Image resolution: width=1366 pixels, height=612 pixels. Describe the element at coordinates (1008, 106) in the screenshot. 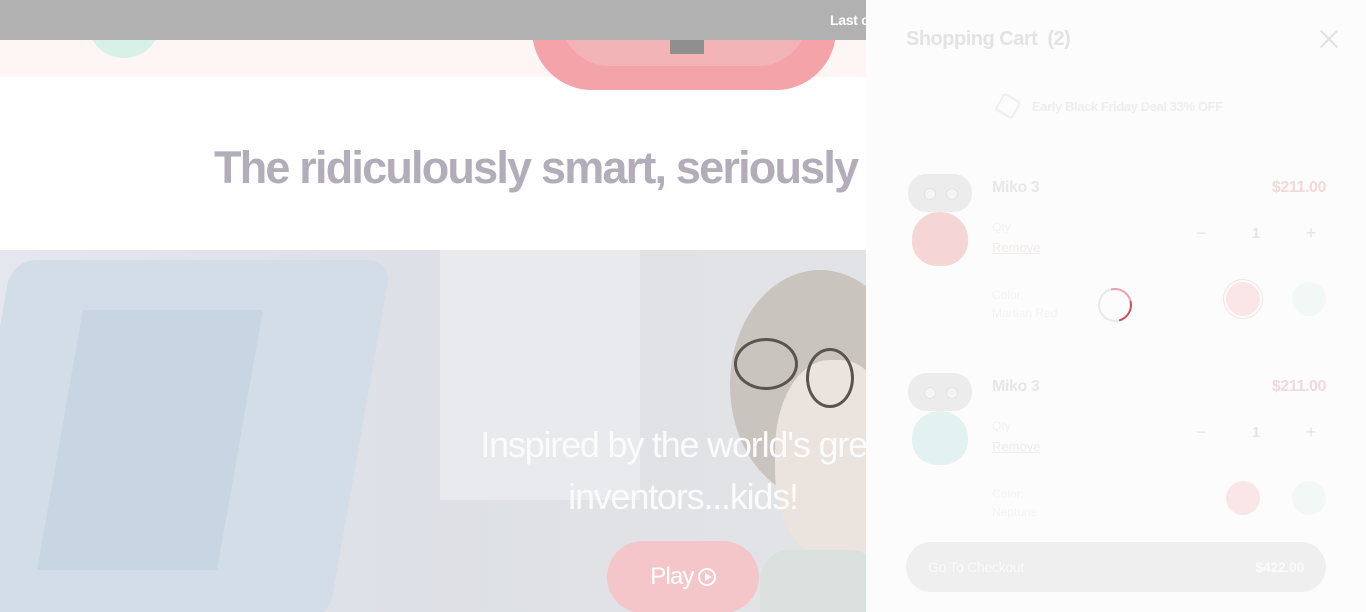

I see `box-icon` at that location.